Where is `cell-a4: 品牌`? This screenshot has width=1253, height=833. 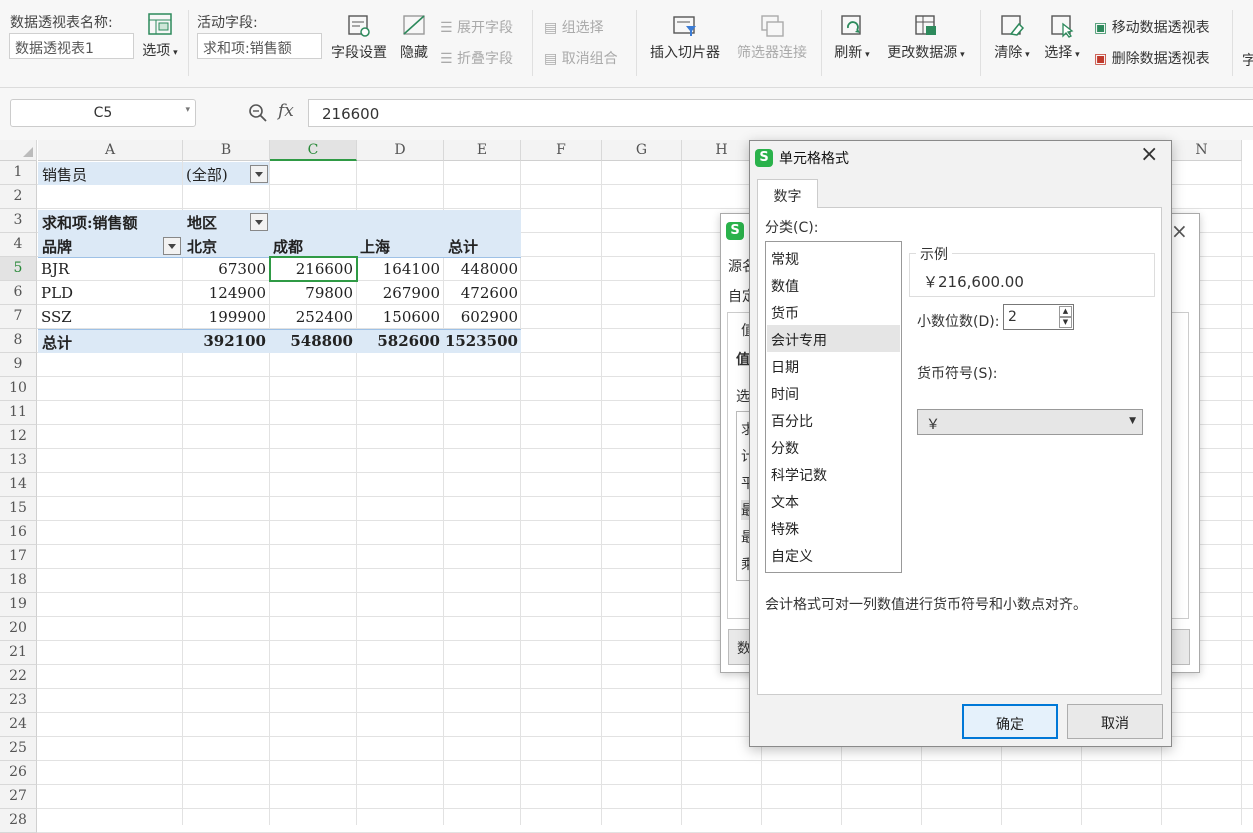
cell-a4: 品牌 is located at coordinates (57, 245).